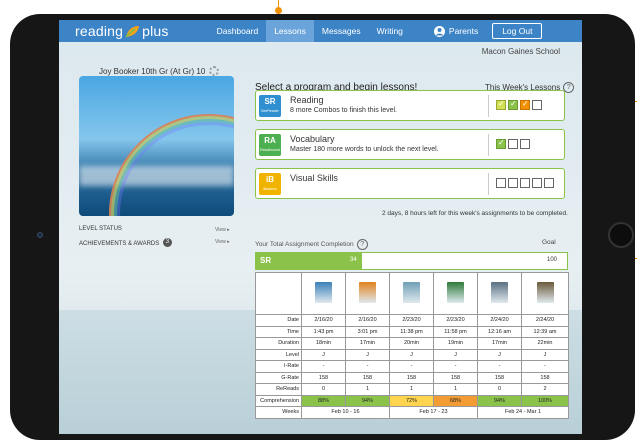  I want to click on nav-dashboard: Dashboard, so click(238, 31).